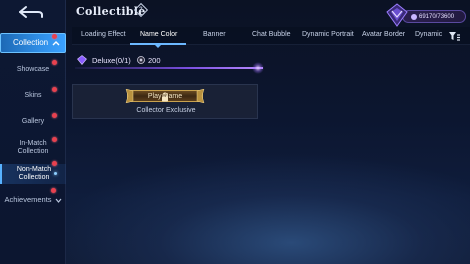 Image resolution: width=470 pixels, height=264 pixels. Describe the element at coordinates (141, 60) in the screenshot. I see `points-icon` at that location.